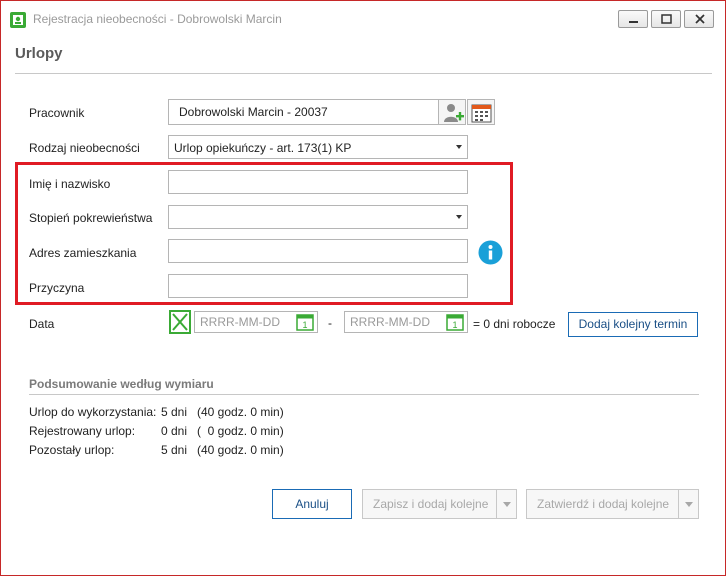 Image resolution: width=726 pixels, height=576 pixels. I want to click on save-add-button: Zapisz i dodaj kolejne, so click(439, 504).